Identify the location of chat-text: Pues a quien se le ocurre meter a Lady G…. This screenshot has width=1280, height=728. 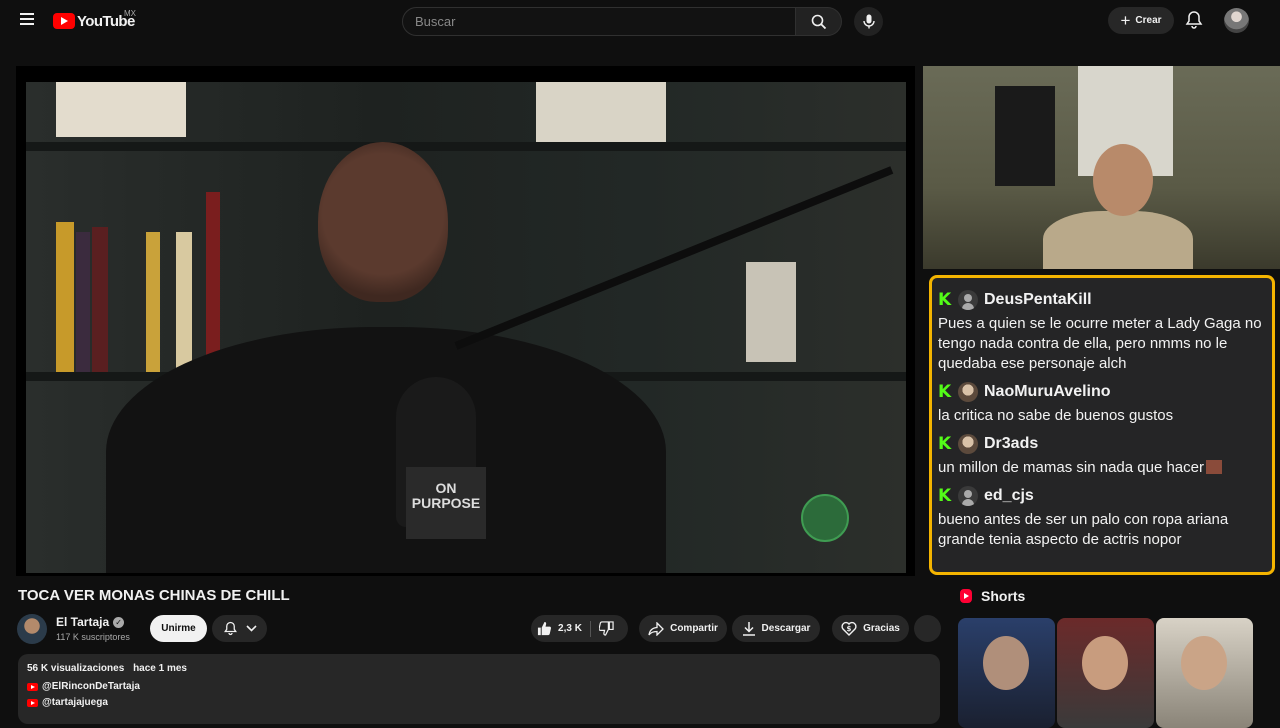
(1100, 343).